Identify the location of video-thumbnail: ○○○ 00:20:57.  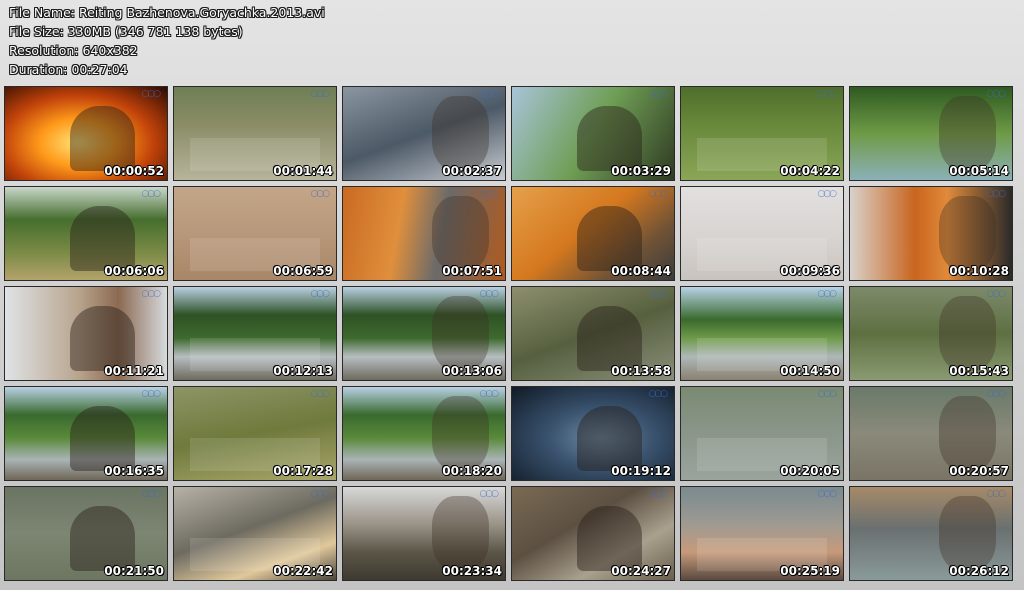
(931, 433).